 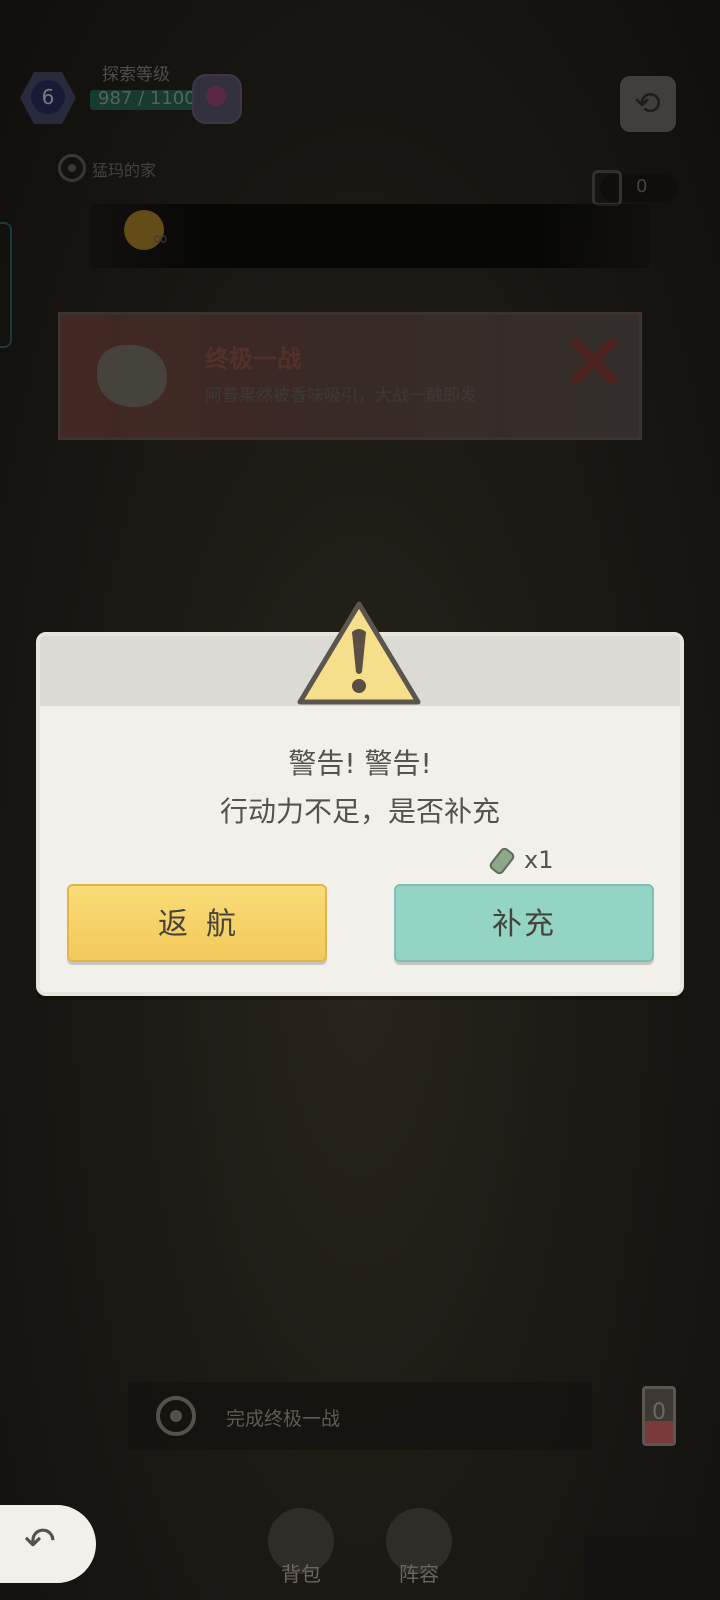 What do you see at coordinates (283, 1419) in the screenshot?
I see `quest-text: 完成终极一战` at bounding box center [283, 1419].